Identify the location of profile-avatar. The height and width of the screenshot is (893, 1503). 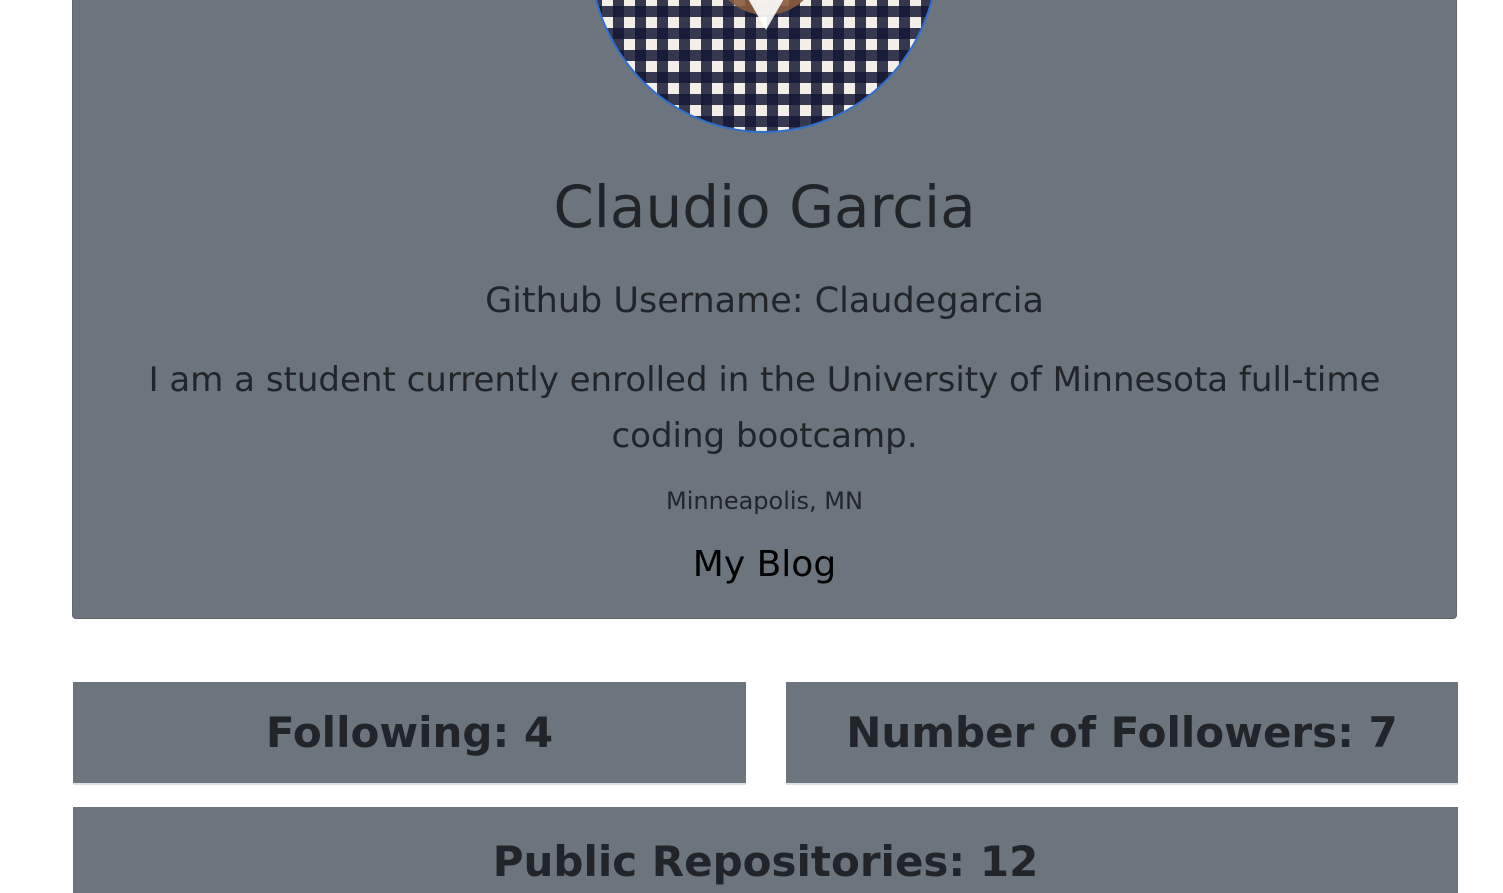
(764, 66).